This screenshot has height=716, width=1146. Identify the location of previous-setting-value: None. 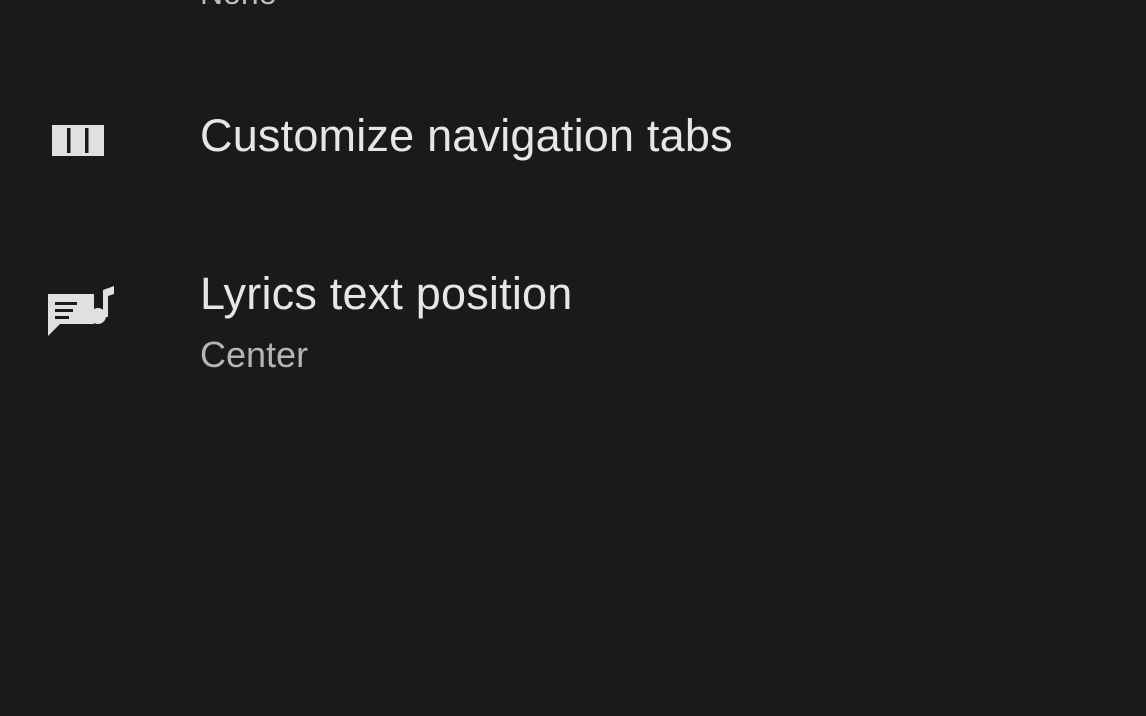
(238, 4).